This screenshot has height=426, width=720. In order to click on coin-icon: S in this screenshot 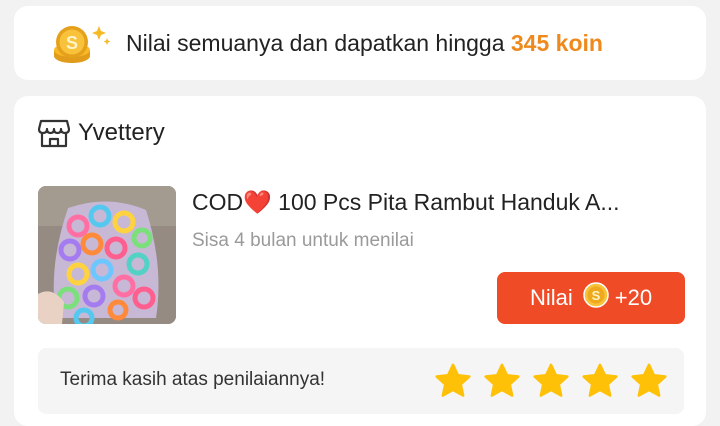, I will do `click(595, 298)`.